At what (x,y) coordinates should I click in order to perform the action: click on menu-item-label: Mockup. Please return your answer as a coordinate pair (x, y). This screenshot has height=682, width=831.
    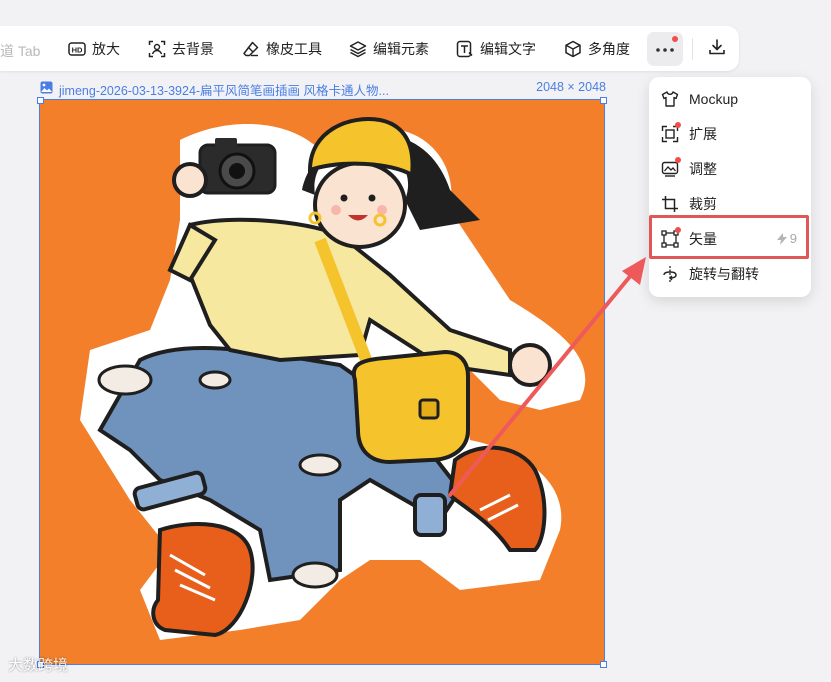
    Looking at the image, I should click on (714, 99).